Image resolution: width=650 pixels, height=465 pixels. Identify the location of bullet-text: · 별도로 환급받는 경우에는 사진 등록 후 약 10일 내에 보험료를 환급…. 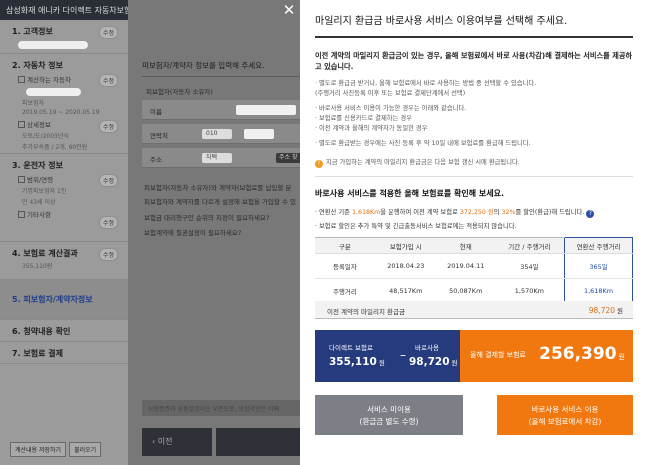
(423, 143).